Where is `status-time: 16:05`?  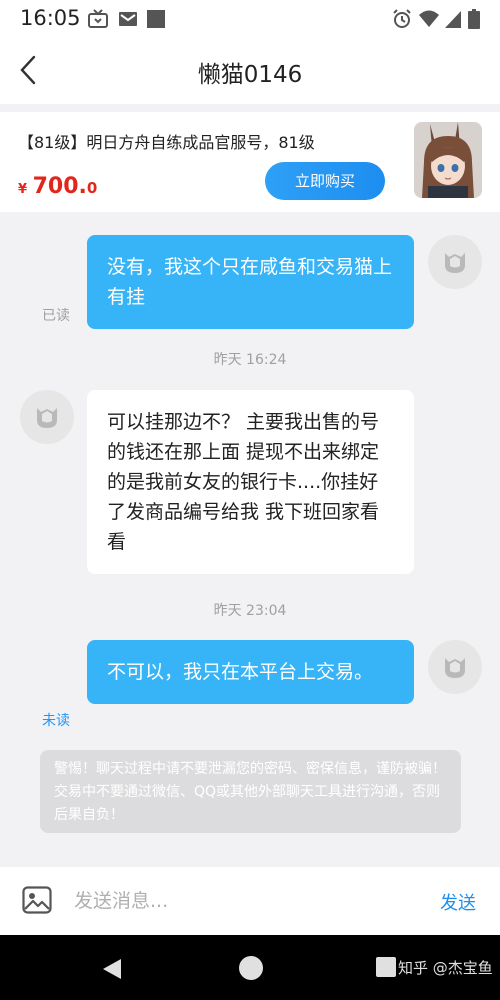
status-time: 16:05 is located at coordinates (50, 18).